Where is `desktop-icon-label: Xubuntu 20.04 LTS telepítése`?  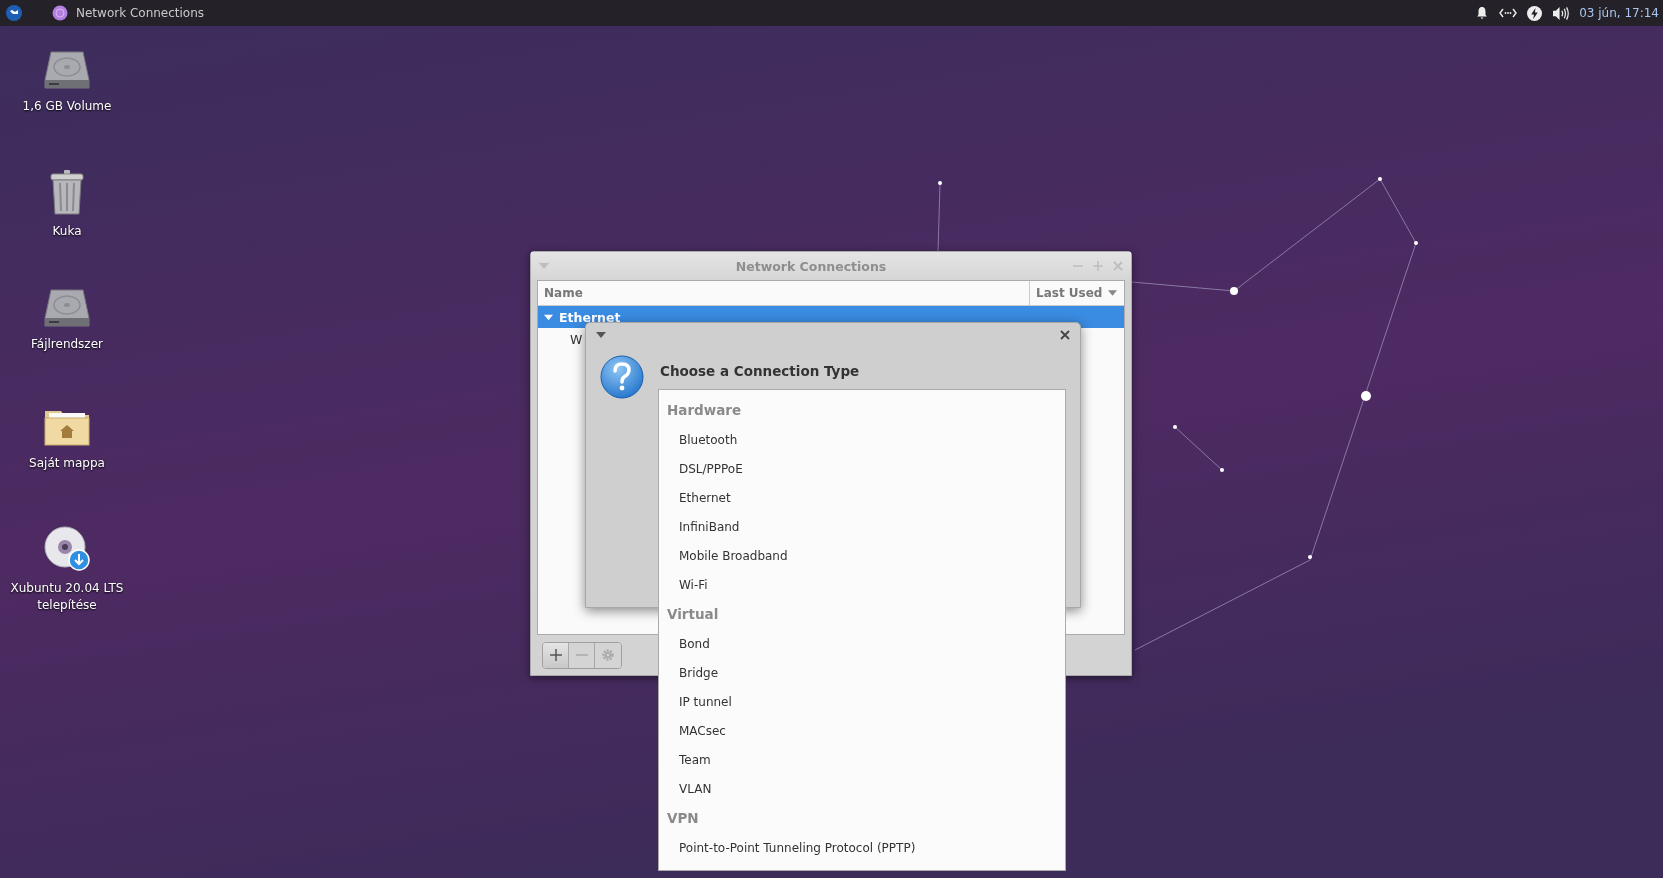
desktop-icon-label: Xubuntu 20.04 LTS telepítése is located at coordinates (67, 597).